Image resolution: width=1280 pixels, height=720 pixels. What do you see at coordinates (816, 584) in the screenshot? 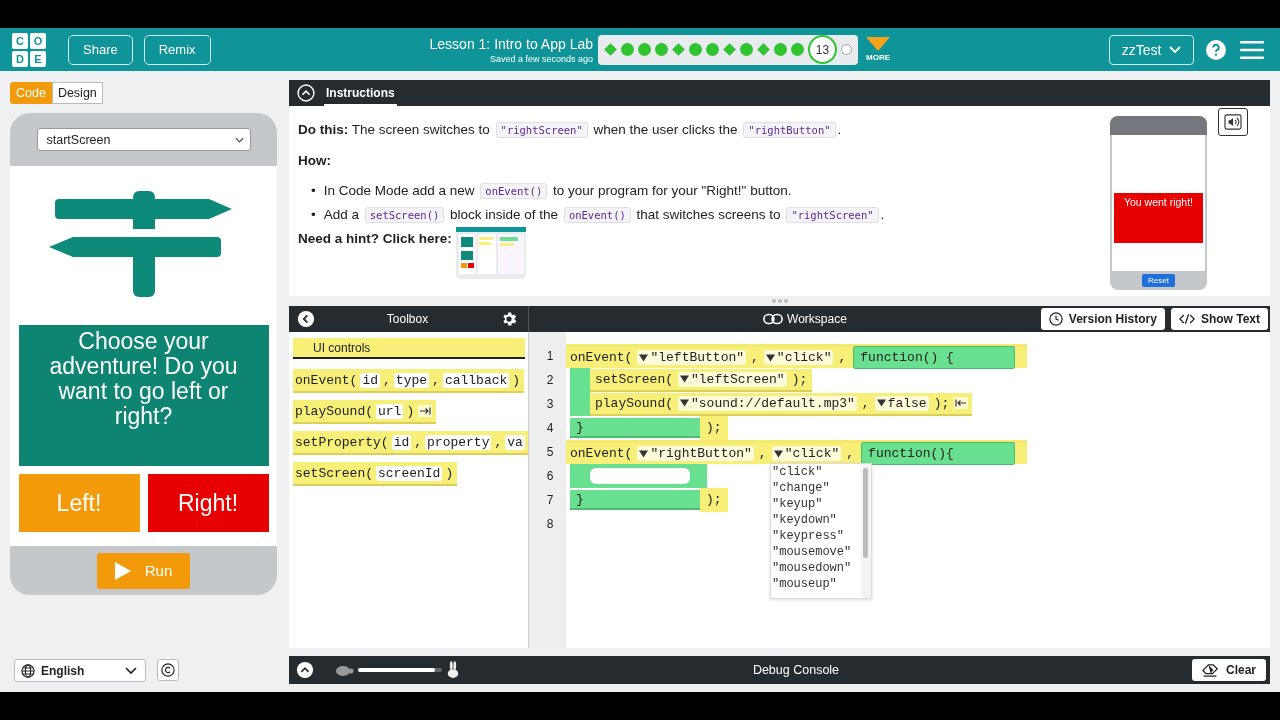
I see `dropdown-option: "mouseup"` at bounding box center [816, 584].